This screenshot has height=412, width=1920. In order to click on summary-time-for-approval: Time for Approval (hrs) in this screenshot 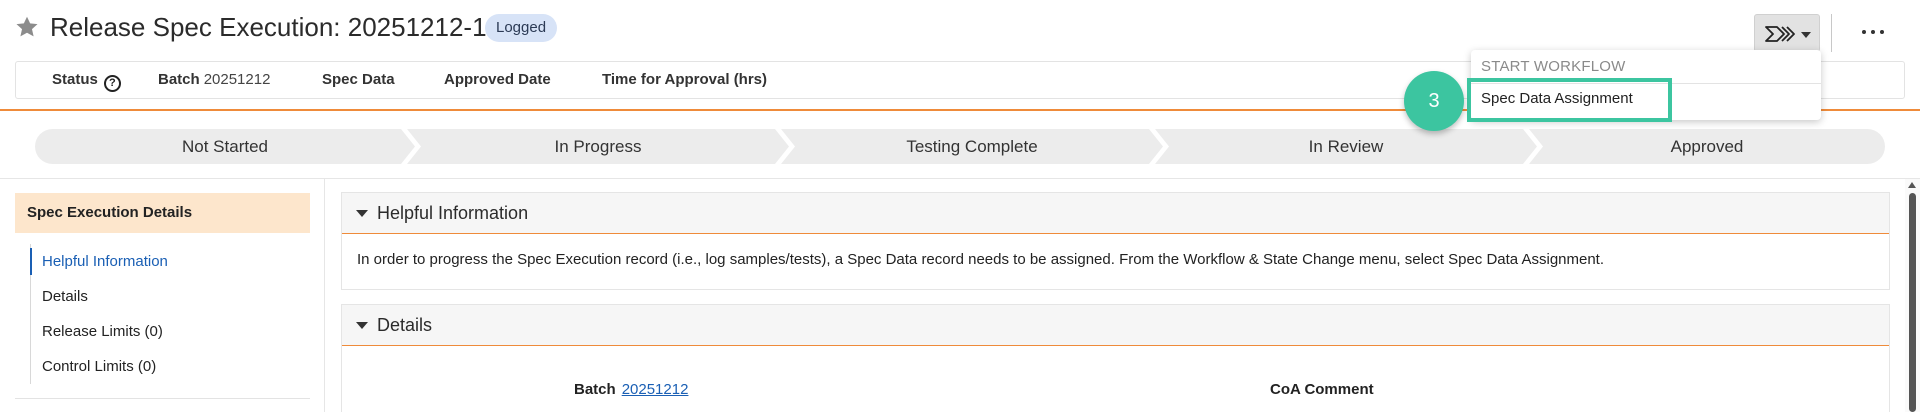, I will do `click(684, 80)`.